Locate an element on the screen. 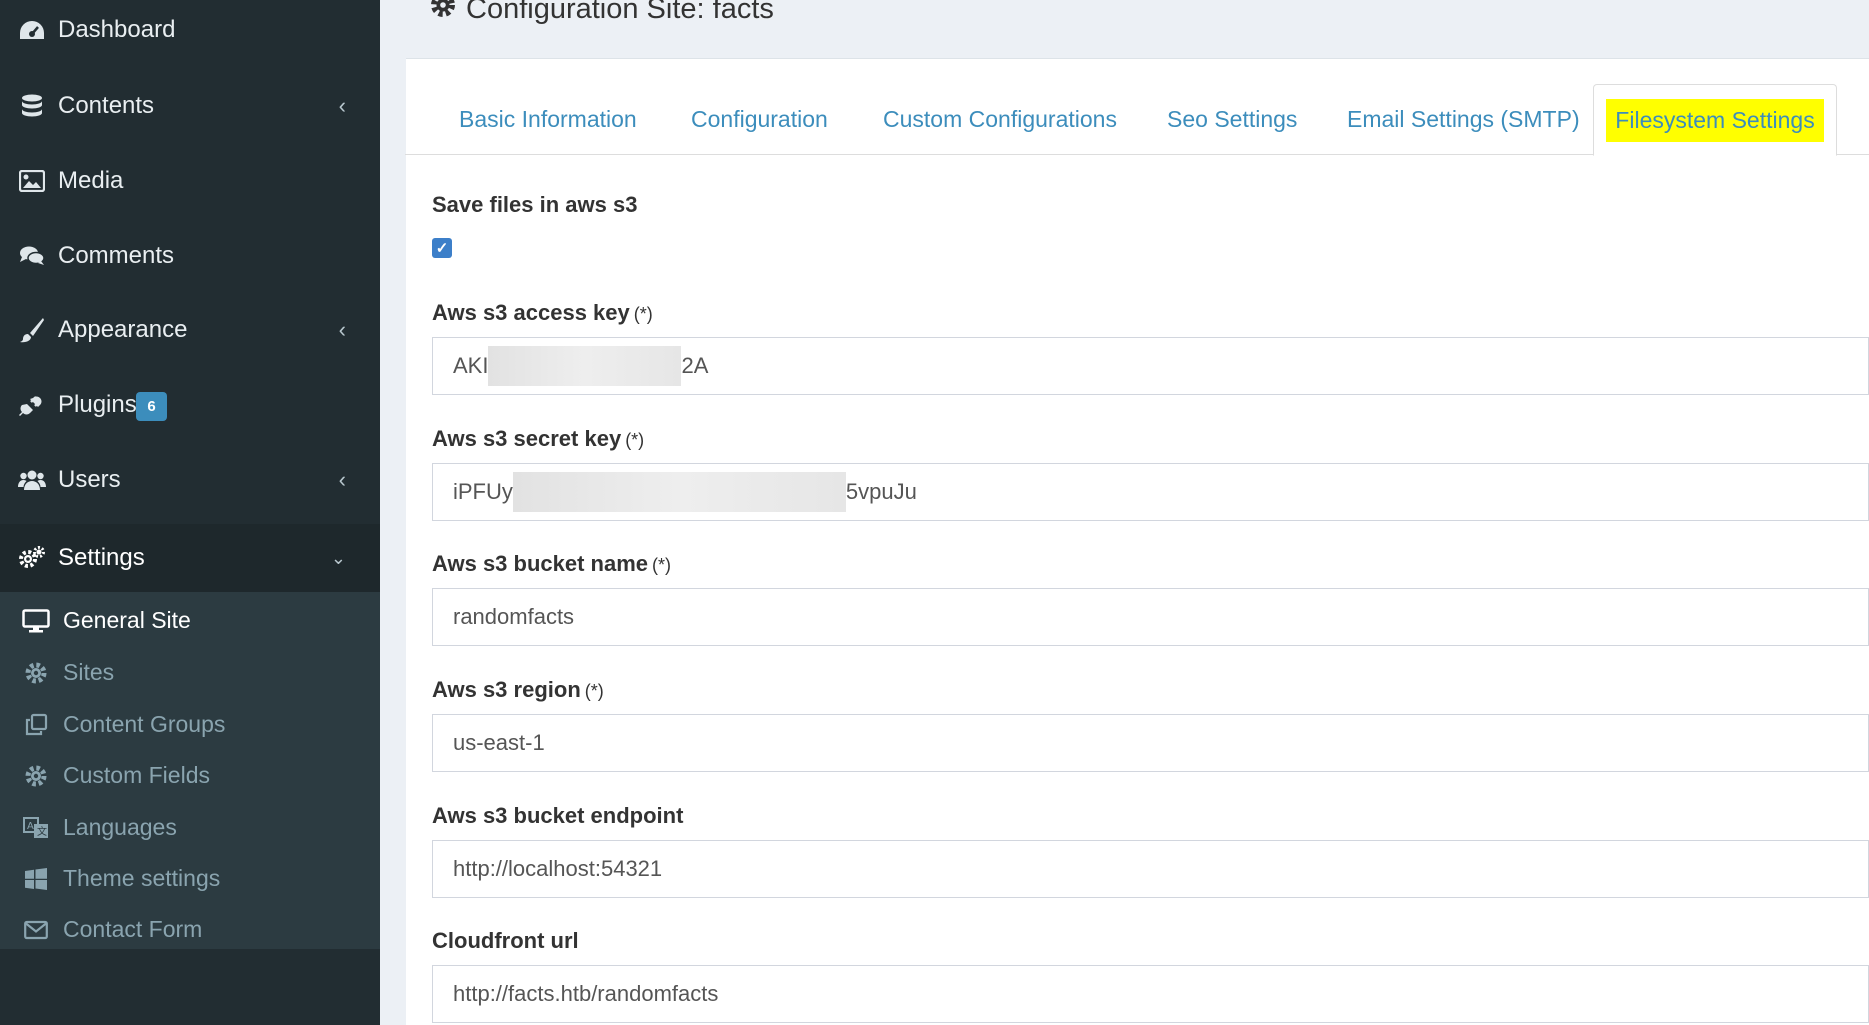 The image size is (1869, 1025). save-s3-checkbox: ✓ is located at coordinates (442, 248).